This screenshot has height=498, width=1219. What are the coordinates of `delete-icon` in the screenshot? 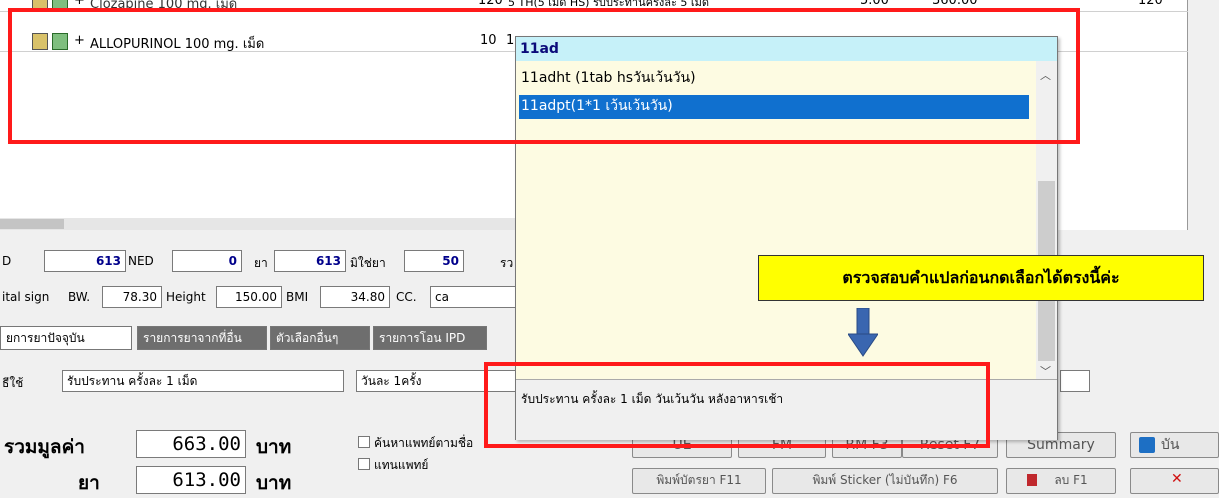 It's located at (1032, 480).